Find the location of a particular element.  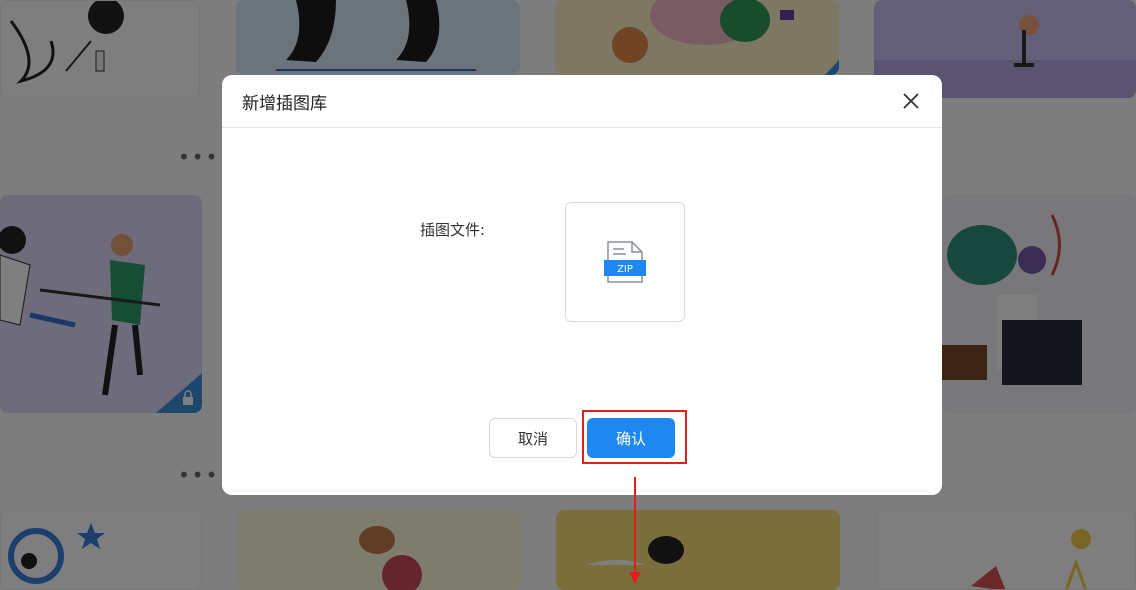

zip-file-icon: ZIP is located at coordinates (625, 262).